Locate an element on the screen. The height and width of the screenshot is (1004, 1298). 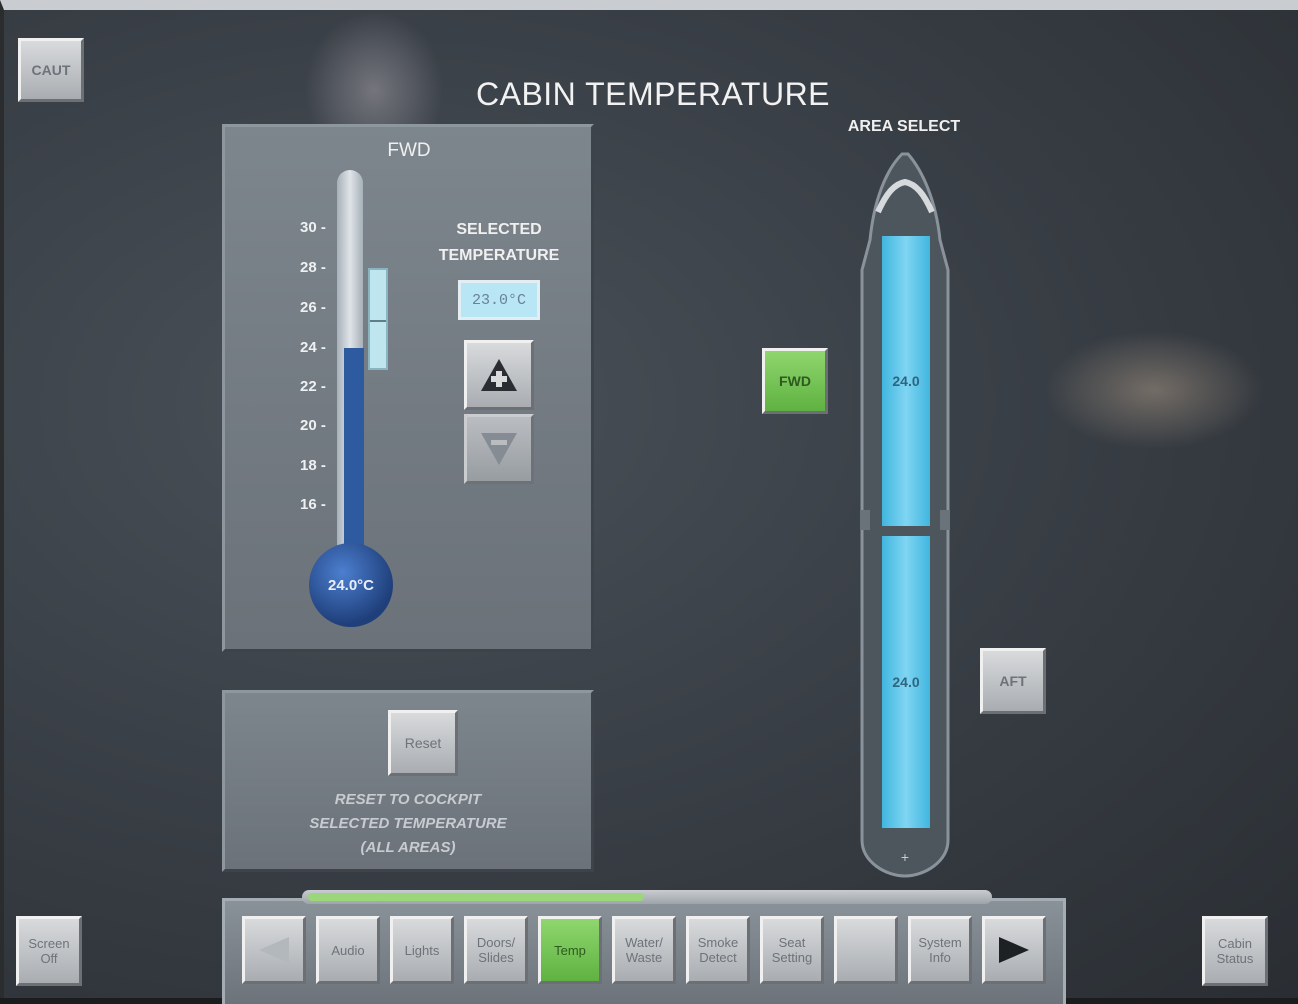
scale-tick: 16 - is located at coordinates (313, 504).